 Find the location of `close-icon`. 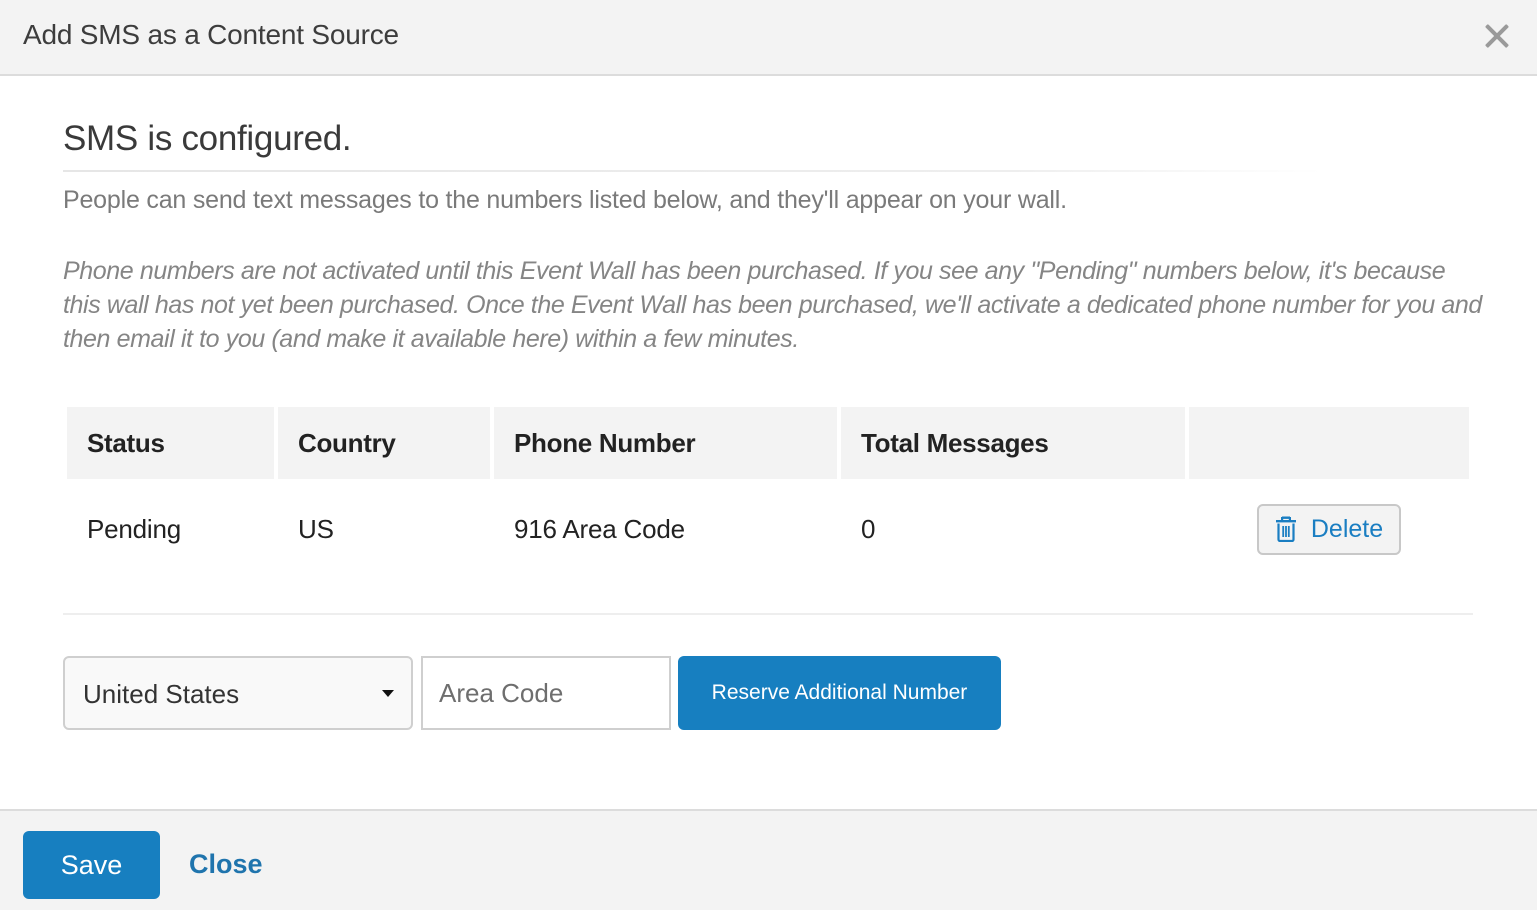

close-icon is located at coordinates (1497, 36).